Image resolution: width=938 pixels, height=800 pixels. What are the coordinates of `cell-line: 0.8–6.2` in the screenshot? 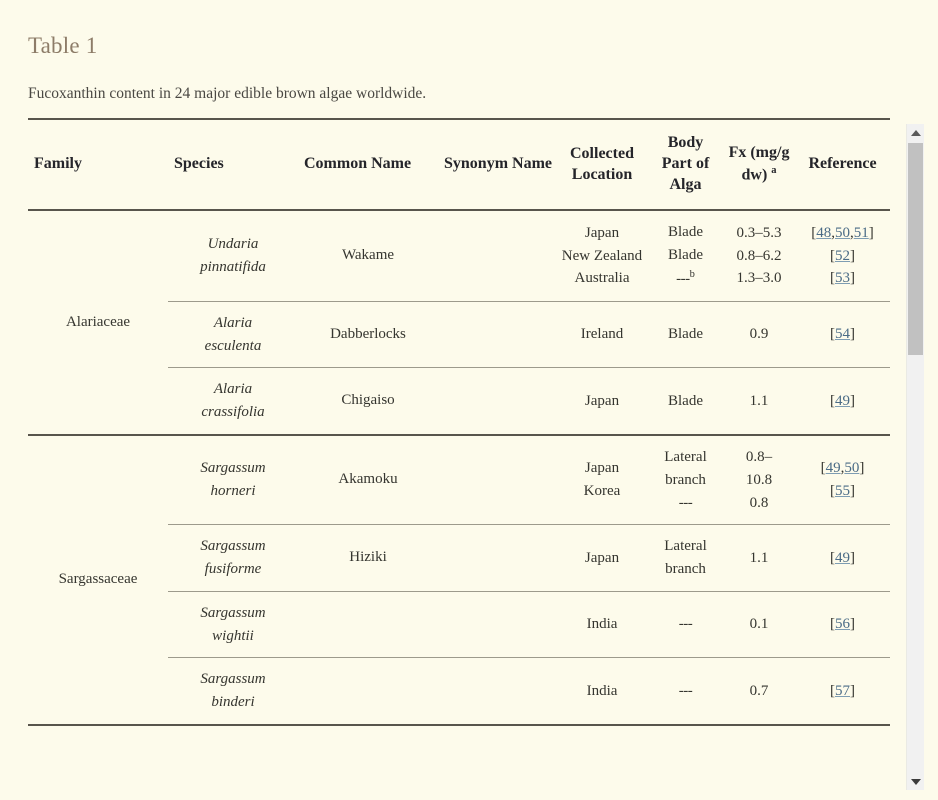 It's located at (759, 256).